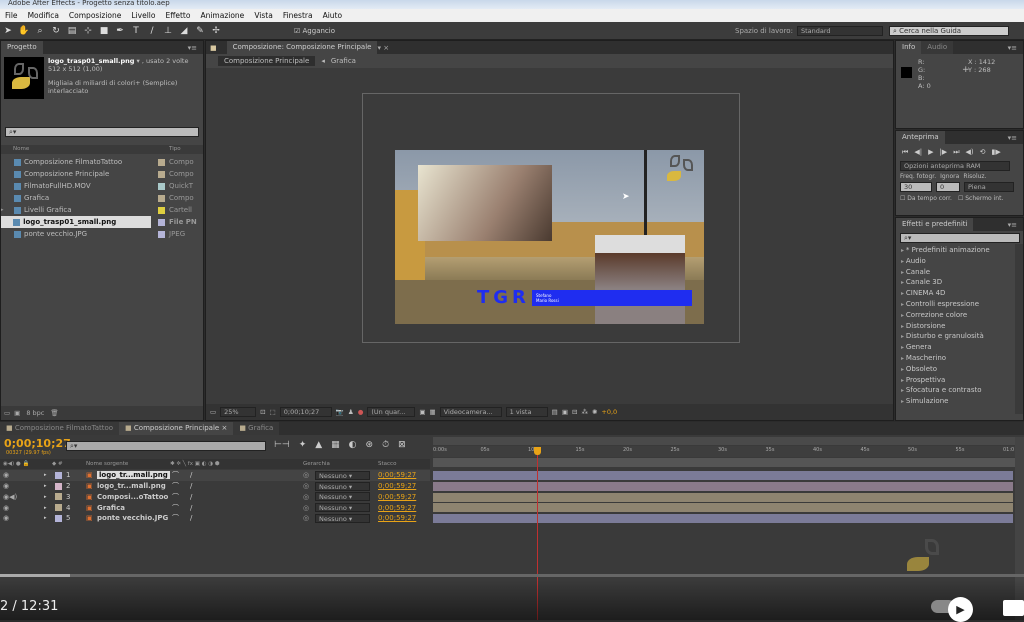  What do you see at coordinates (111, 508) in the screenshot?
I see `layer-name: Grafica` at bounding box center [111, 508].